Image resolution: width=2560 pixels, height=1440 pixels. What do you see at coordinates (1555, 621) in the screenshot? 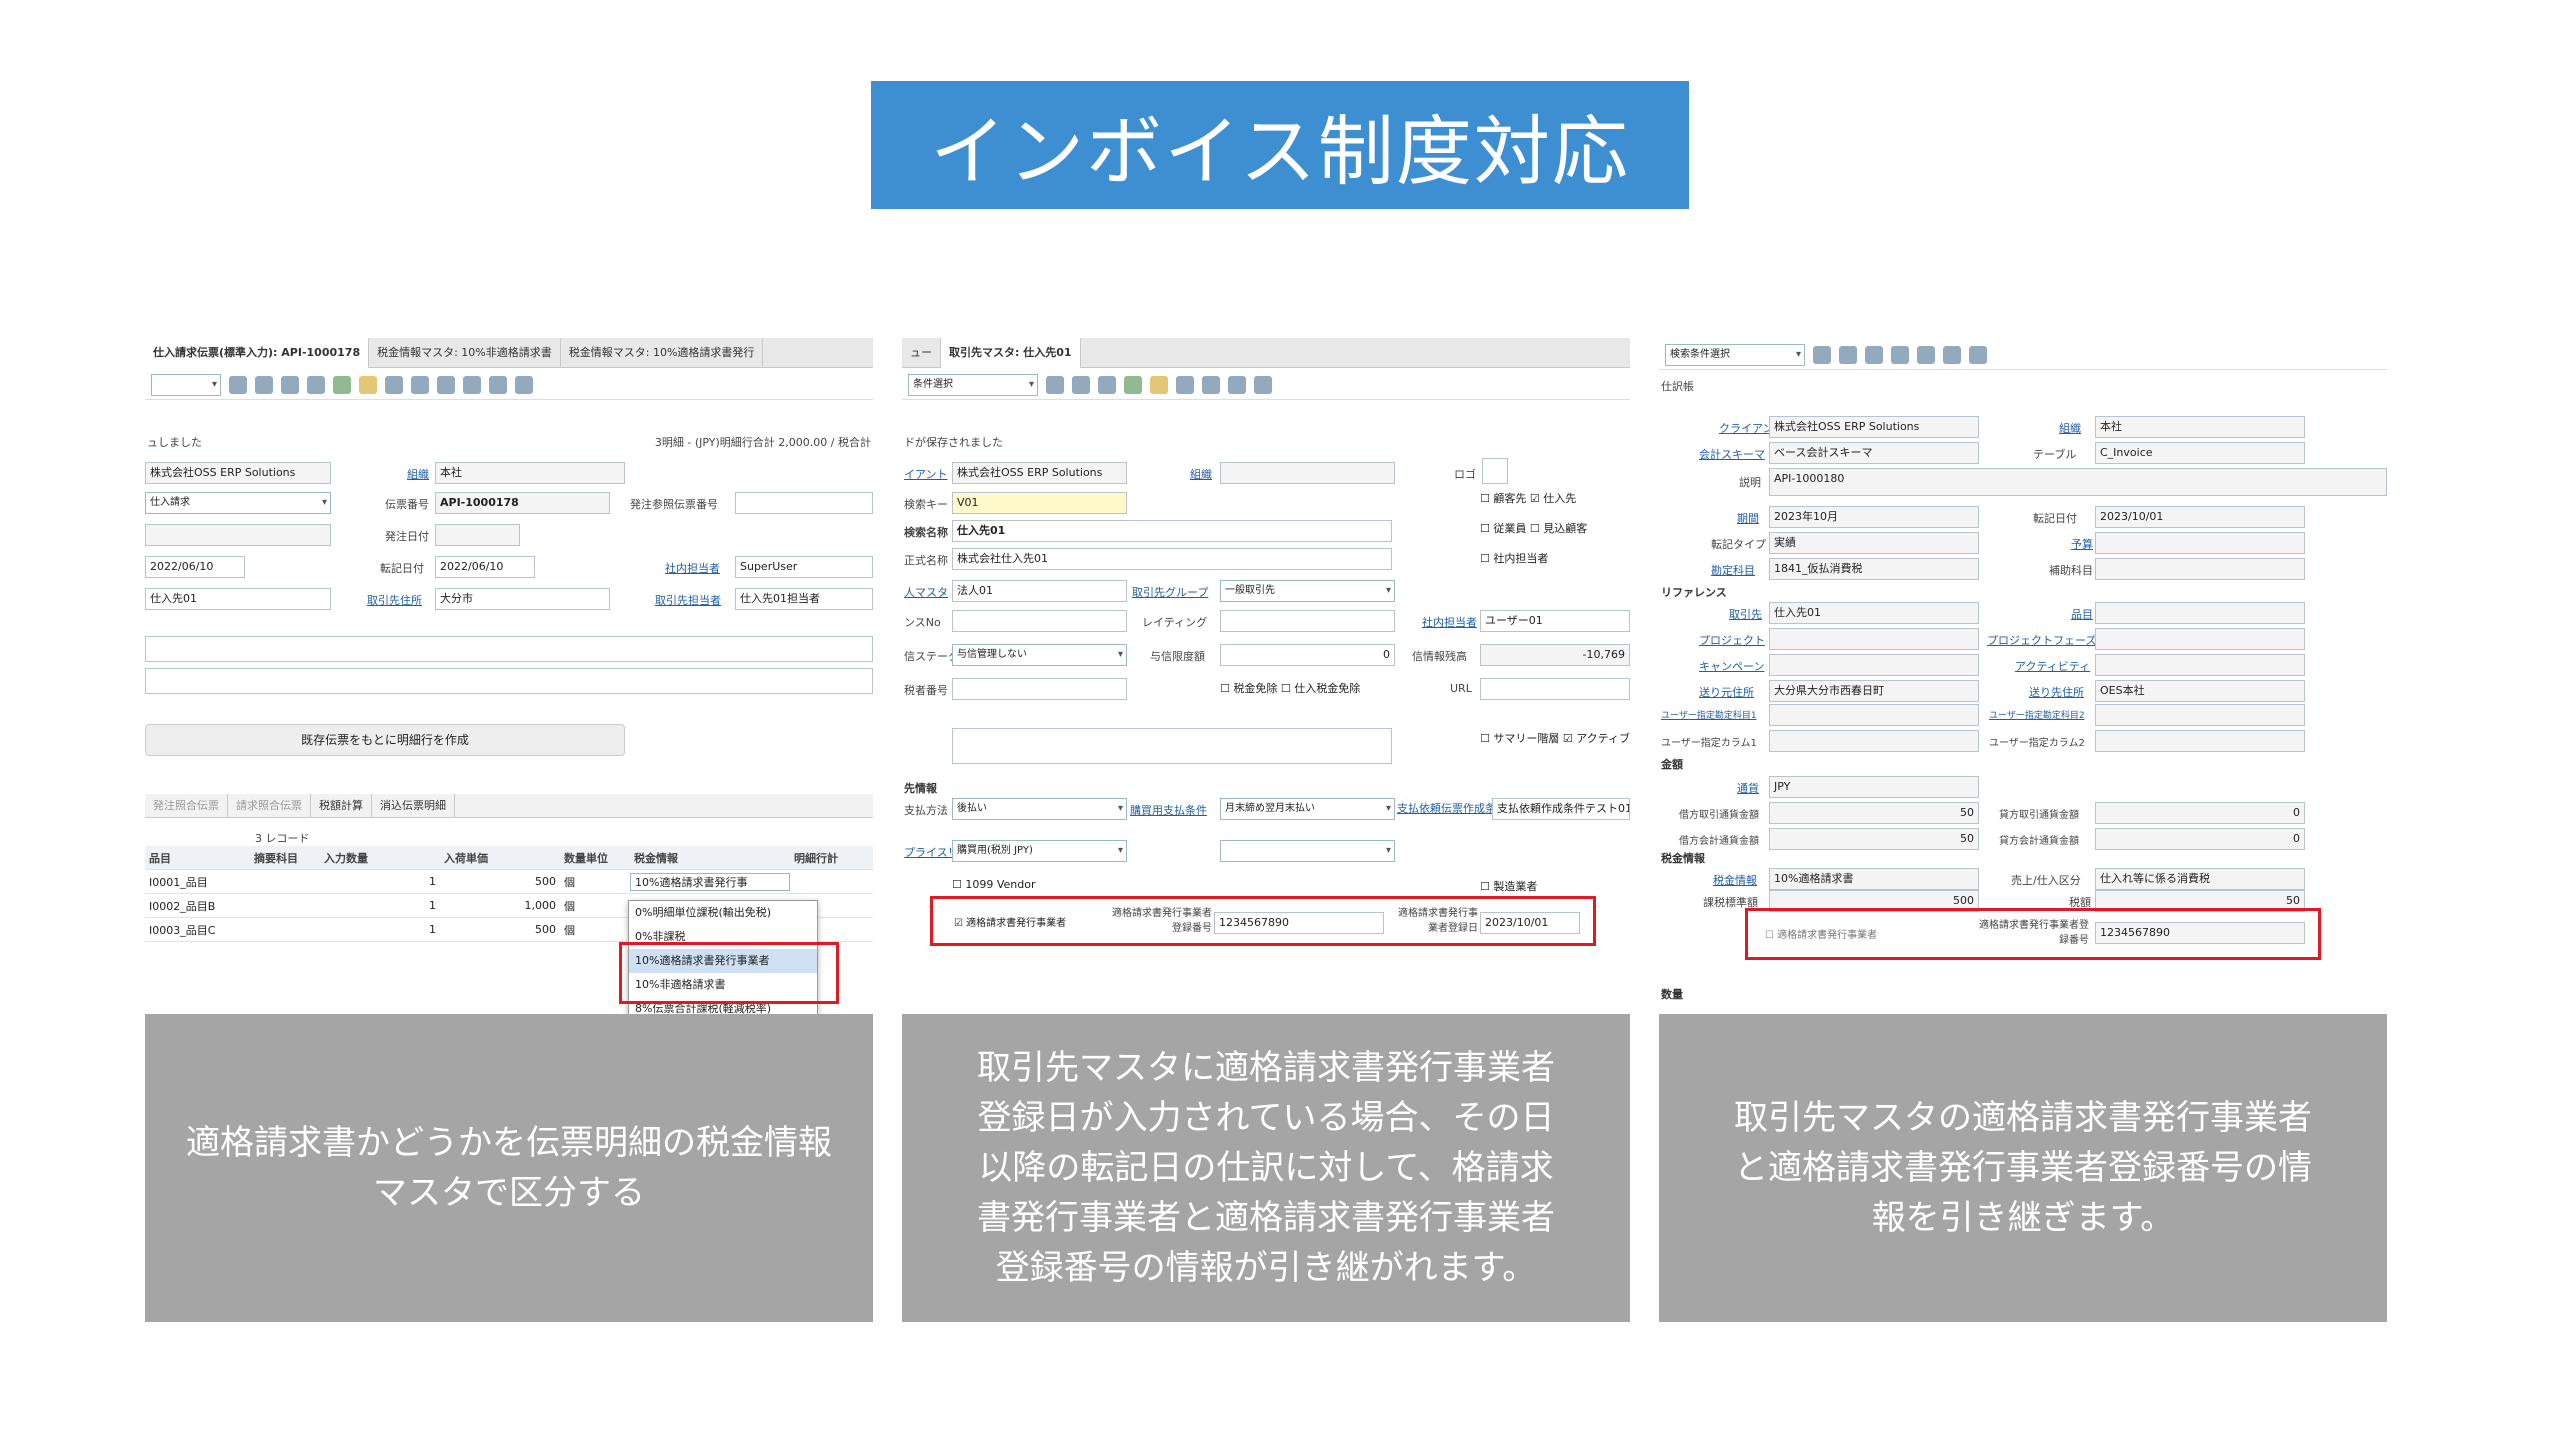
I see `rep-field: ユーザー01` at bounding box center [1555, 621].